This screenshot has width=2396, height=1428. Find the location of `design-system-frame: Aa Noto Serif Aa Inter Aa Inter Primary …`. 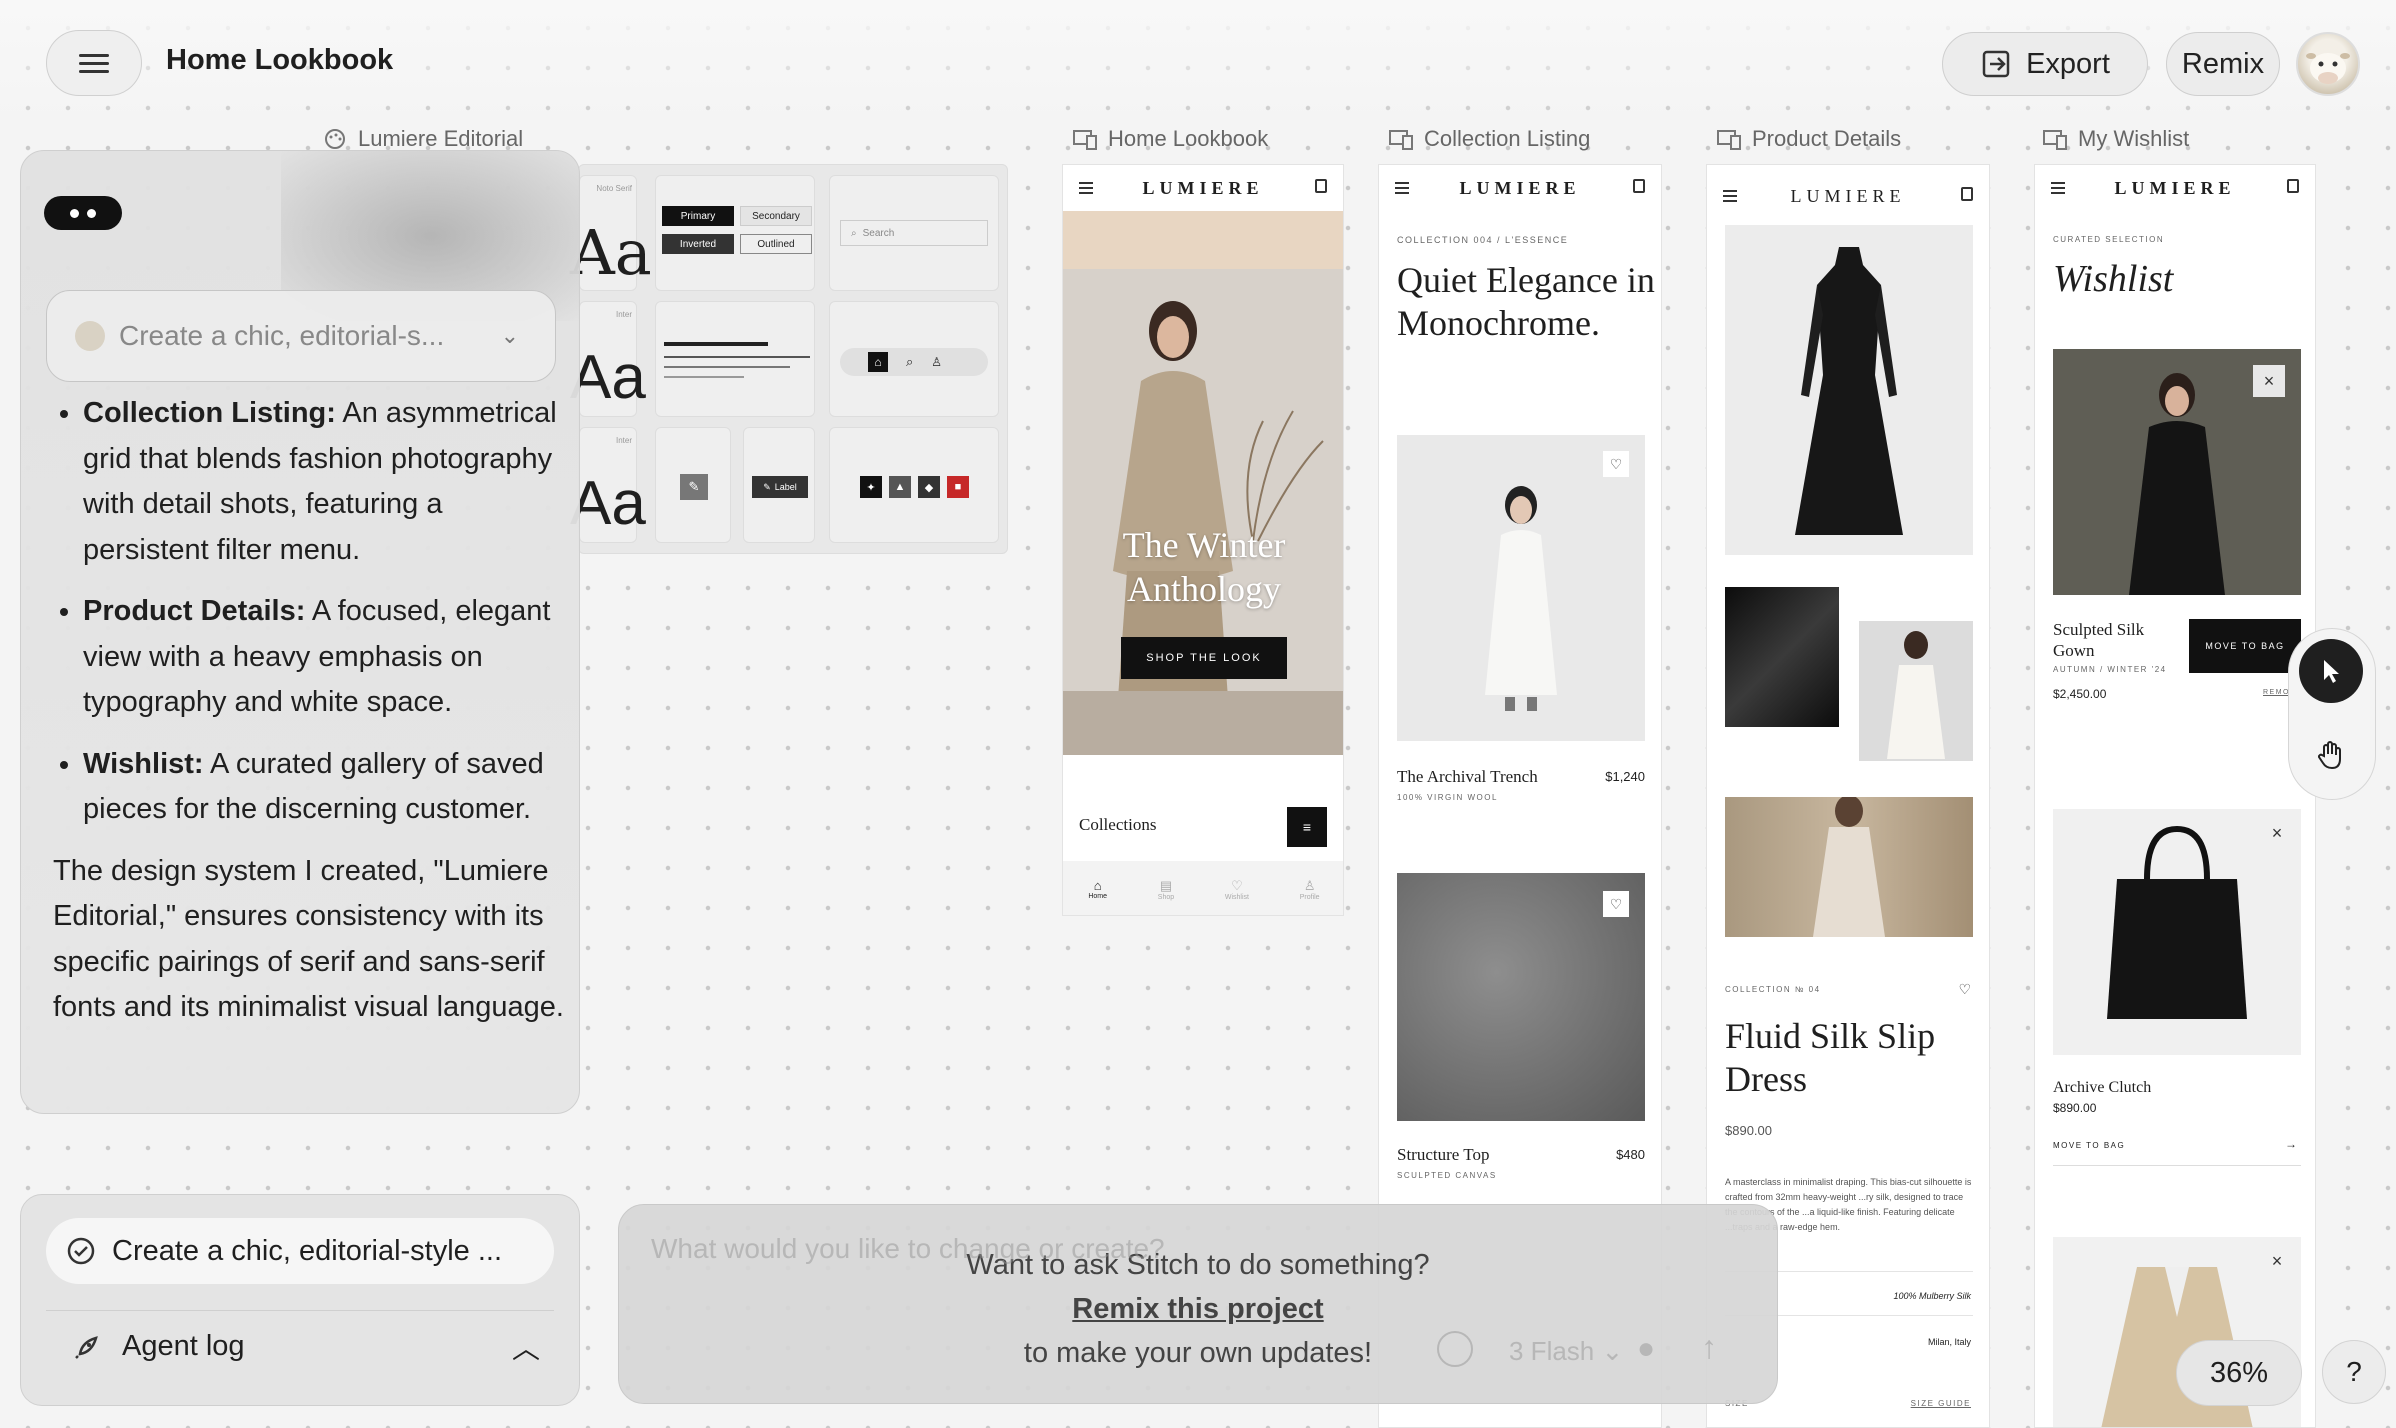

design-system-frame: Aa Noto Serif Aa Inter Aa Inter Primary … is located at coordinates (789, 359).